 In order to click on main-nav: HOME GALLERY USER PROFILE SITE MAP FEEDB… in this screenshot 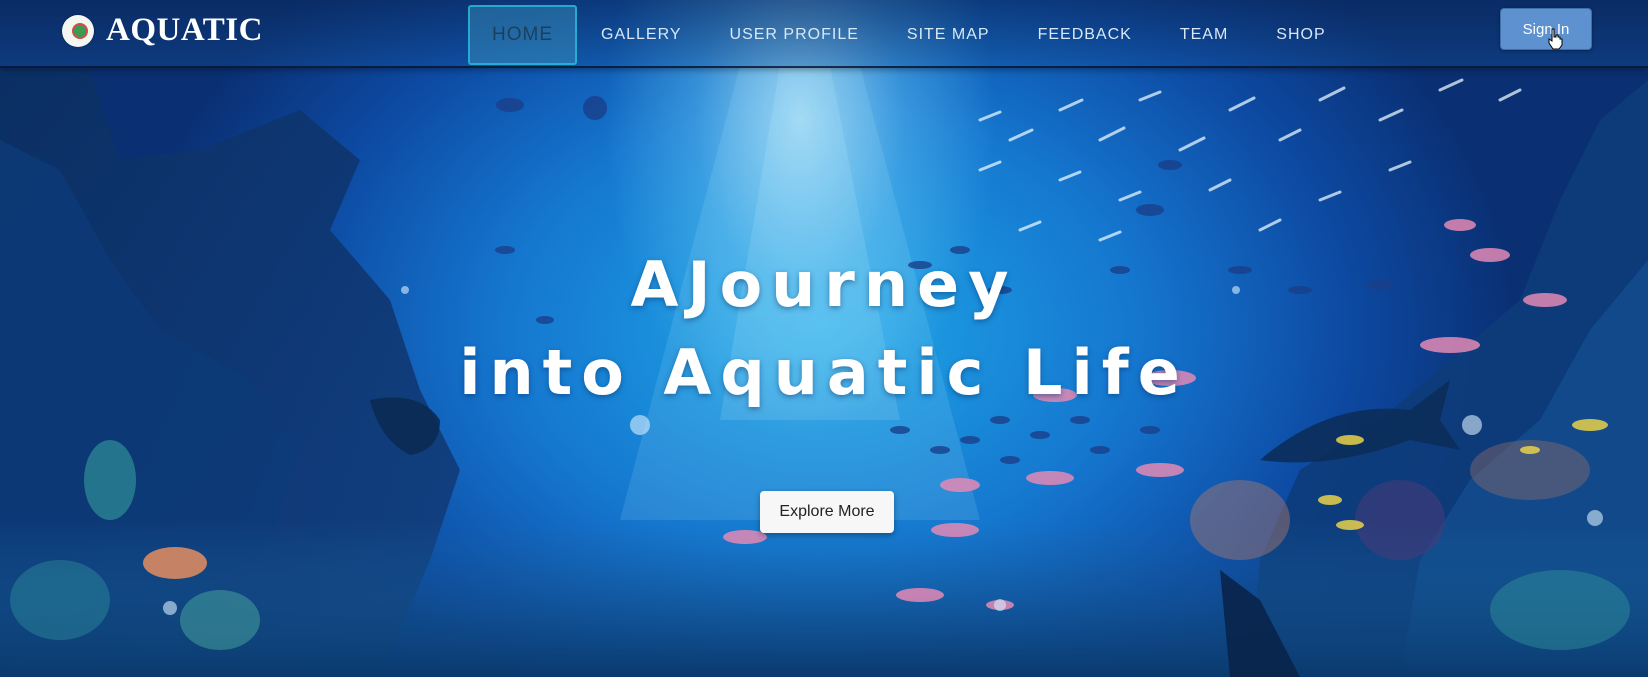, I will do `click(909, 35)`.